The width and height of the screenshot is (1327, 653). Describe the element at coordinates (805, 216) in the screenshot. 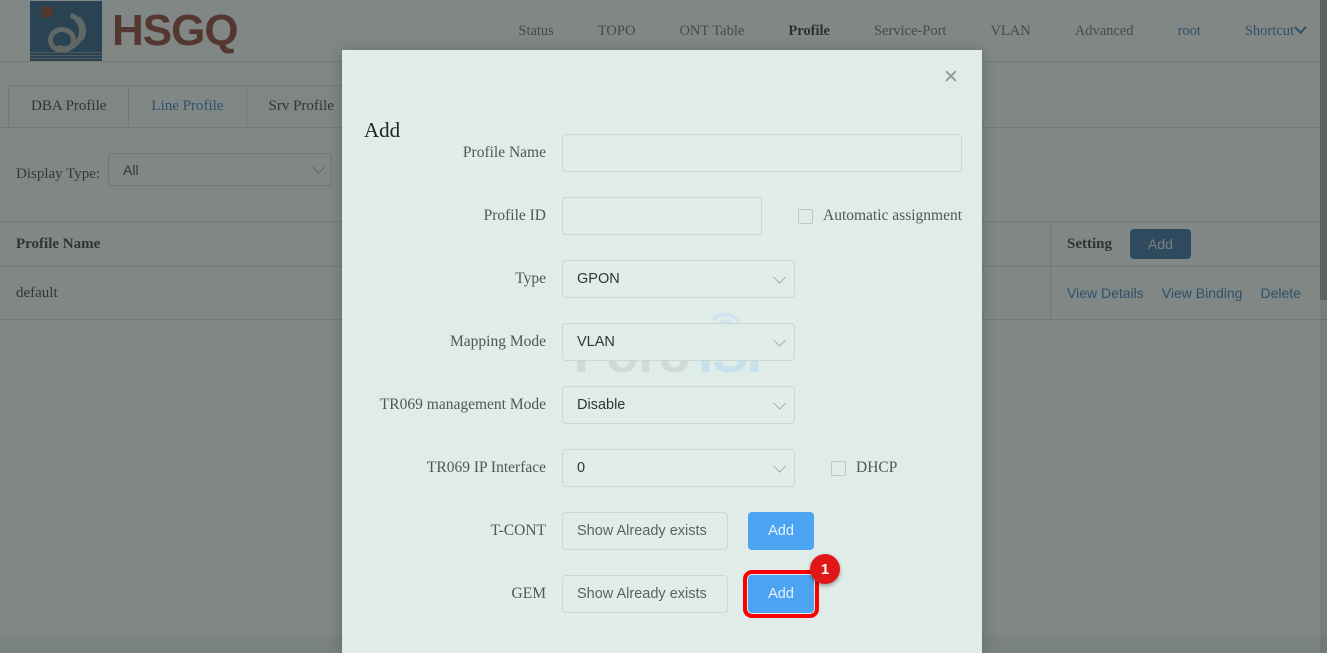

I see `automatic-assignment-checkbox` at that location.